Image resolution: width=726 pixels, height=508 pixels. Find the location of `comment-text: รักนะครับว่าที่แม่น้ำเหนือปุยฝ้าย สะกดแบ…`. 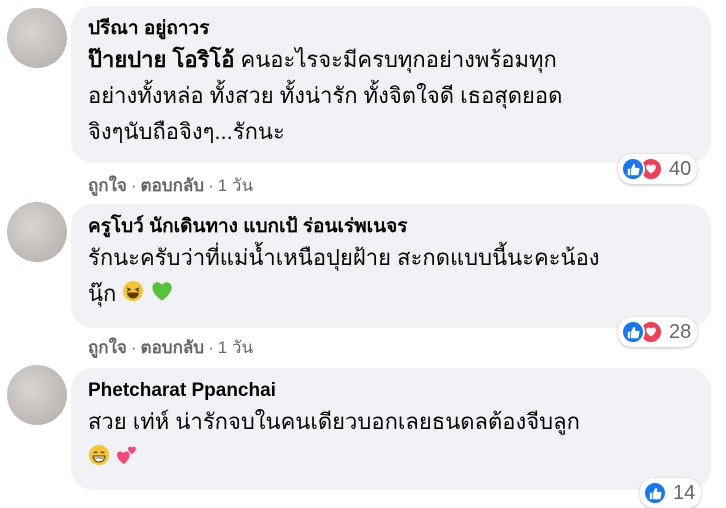

comment-text: รักนะครับว่าที่แม่น้ำเหนือปุยฝ้าย สะกดแบ… is located at coordinates (390, 276).